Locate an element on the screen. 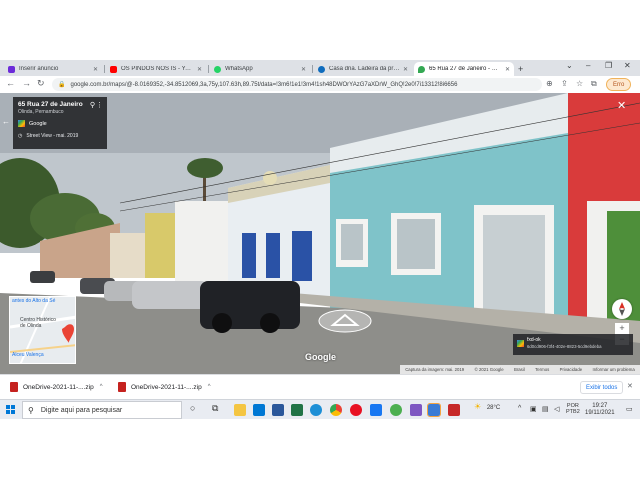  clock-time: 19:27 is located at coordinates (600, 406).